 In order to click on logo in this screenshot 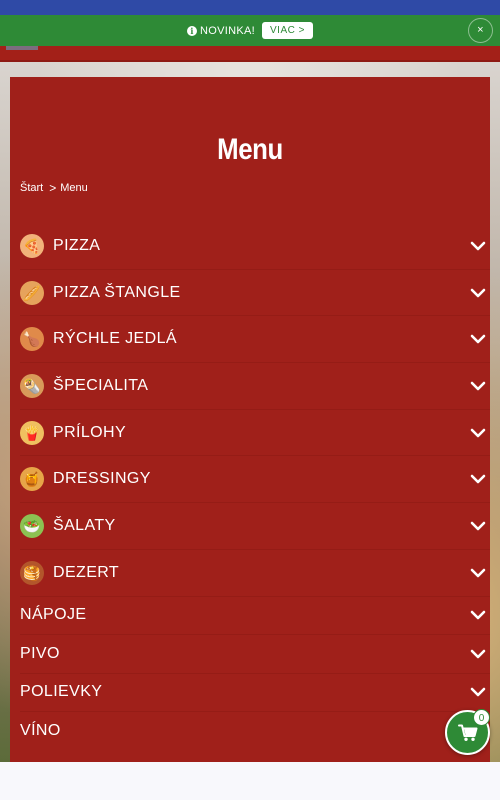, I will do `click(22, 48)`.